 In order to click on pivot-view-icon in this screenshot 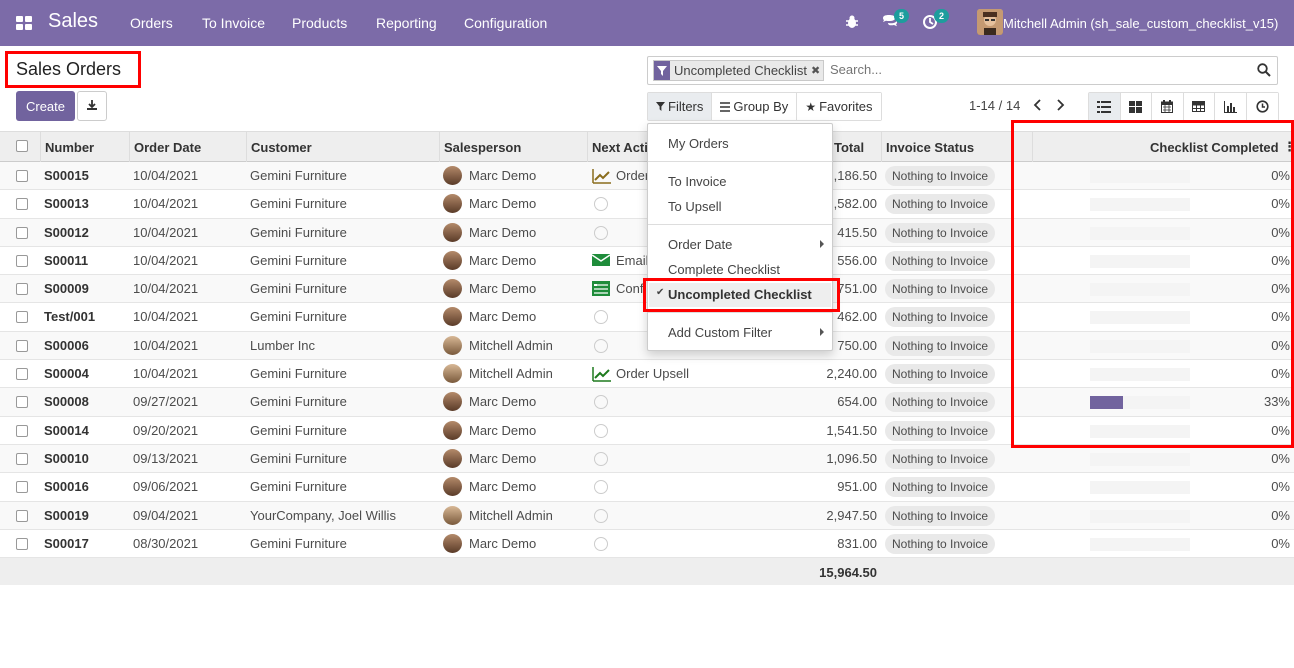, I will do `click(1199, 106)`.